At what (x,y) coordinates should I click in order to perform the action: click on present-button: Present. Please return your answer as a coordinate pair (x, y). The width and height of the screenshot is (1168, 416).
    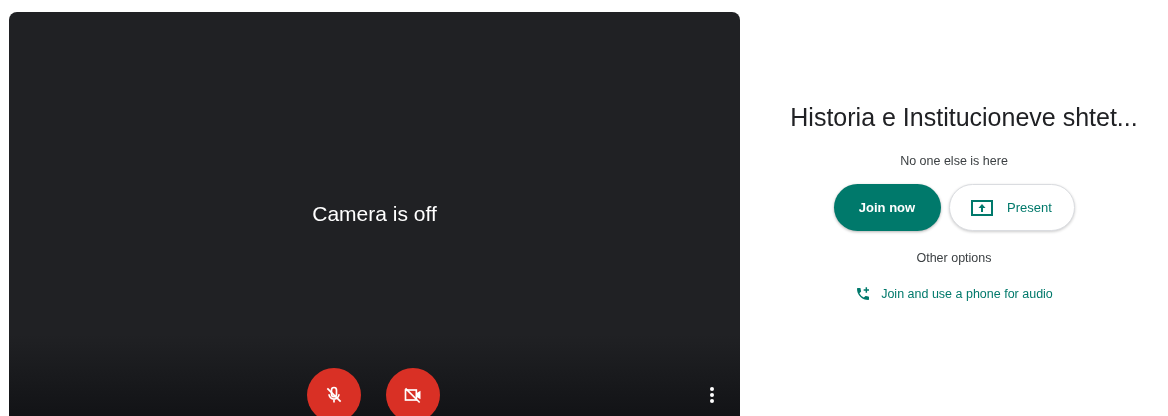
    Looking at the image, I should click on (1011, 207).